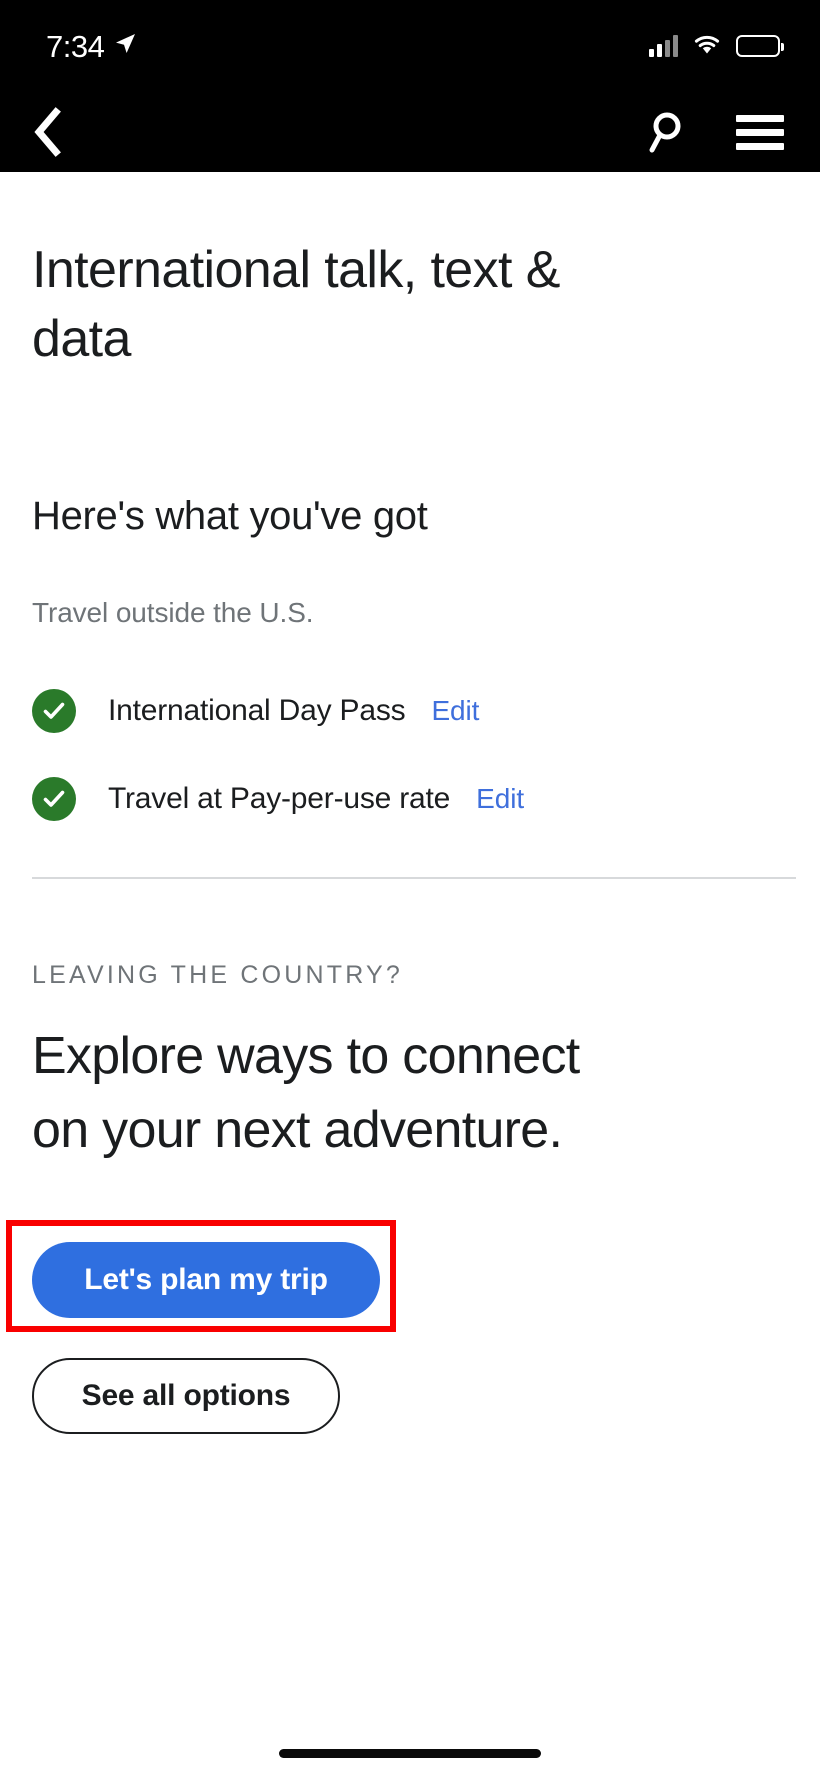  I want to click on plan-my-trip-button: Let's plan my trip, so click(206, 1279).